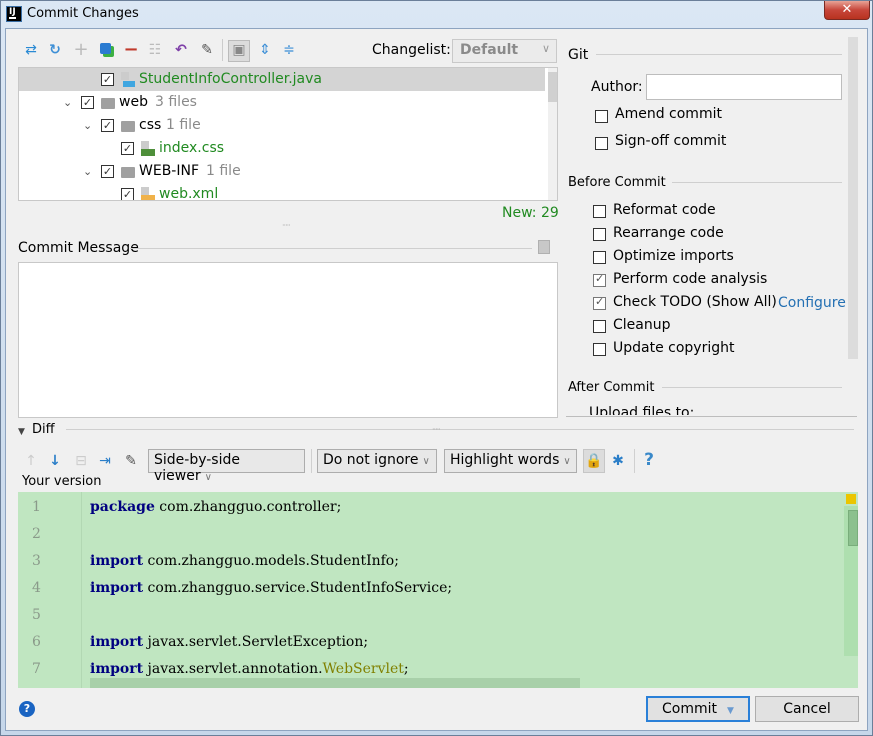 This screenshot has height=736, width=873. I want to click on configure-todo-link: Configure, so click(812, 303).